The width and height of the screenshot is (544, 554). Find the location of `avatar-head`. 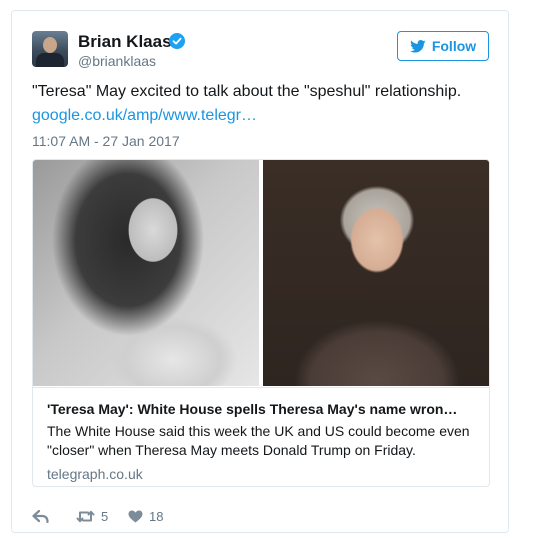

avatar-head is located at coordinates (50, 45).